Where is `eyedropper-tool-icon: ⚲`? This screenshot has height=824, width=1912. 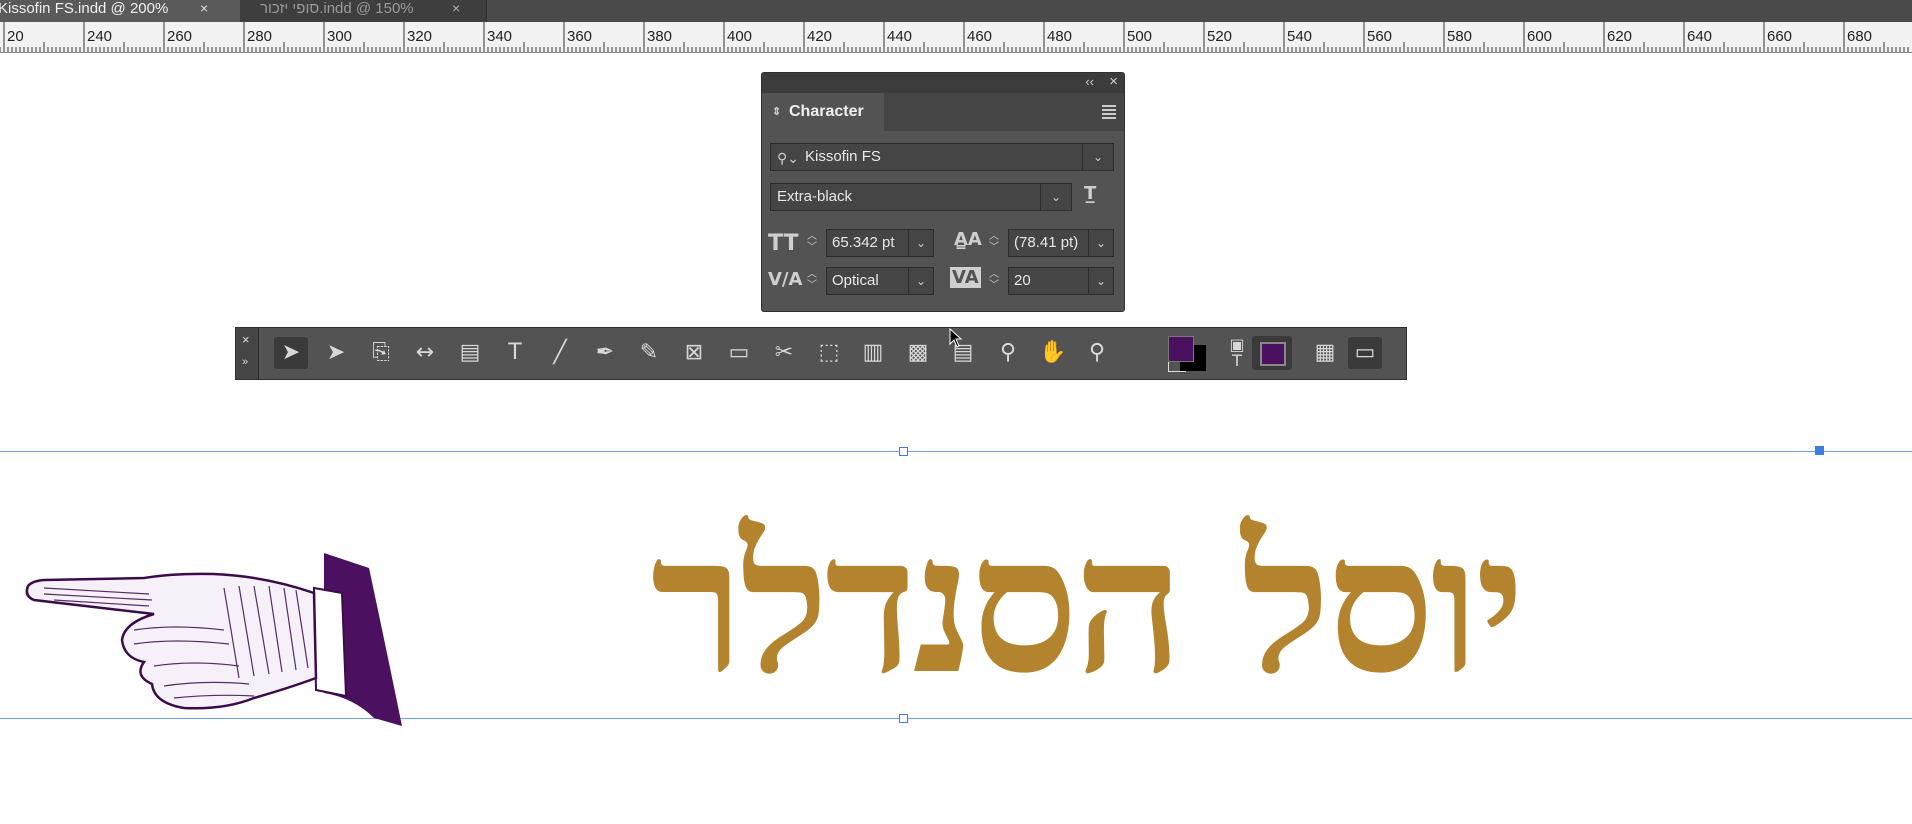 eyedropper-tool-icon: ⚲ is located at coordinates (1008, 353).